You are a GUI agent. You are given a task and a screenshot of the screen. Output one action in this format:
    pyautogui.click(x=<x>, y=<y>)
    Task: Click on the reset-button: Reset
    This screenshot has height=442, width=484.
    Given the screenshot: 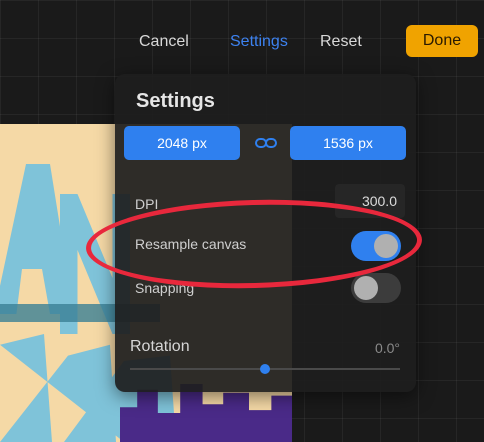 What is the action you would take?
    pyautogui.click(x=341, y=42)
    